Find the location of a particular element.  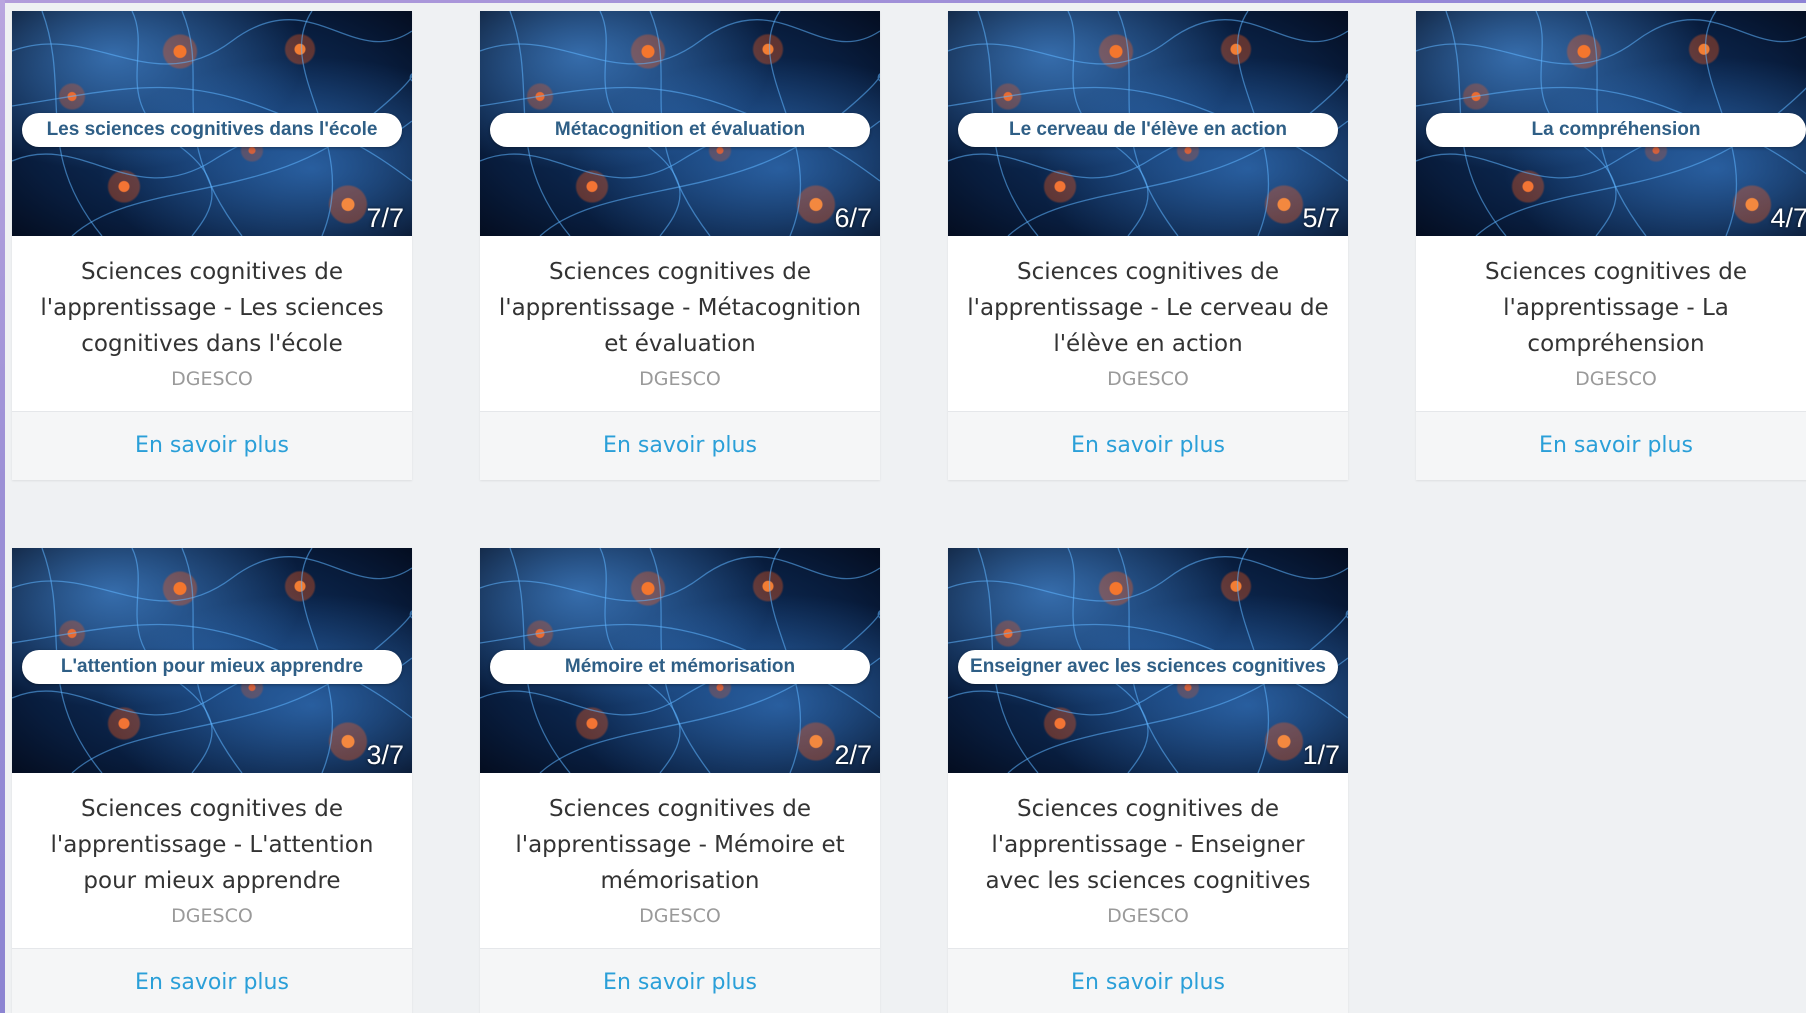

topic-label: La compréhension is located at coordinates (1616, 130).